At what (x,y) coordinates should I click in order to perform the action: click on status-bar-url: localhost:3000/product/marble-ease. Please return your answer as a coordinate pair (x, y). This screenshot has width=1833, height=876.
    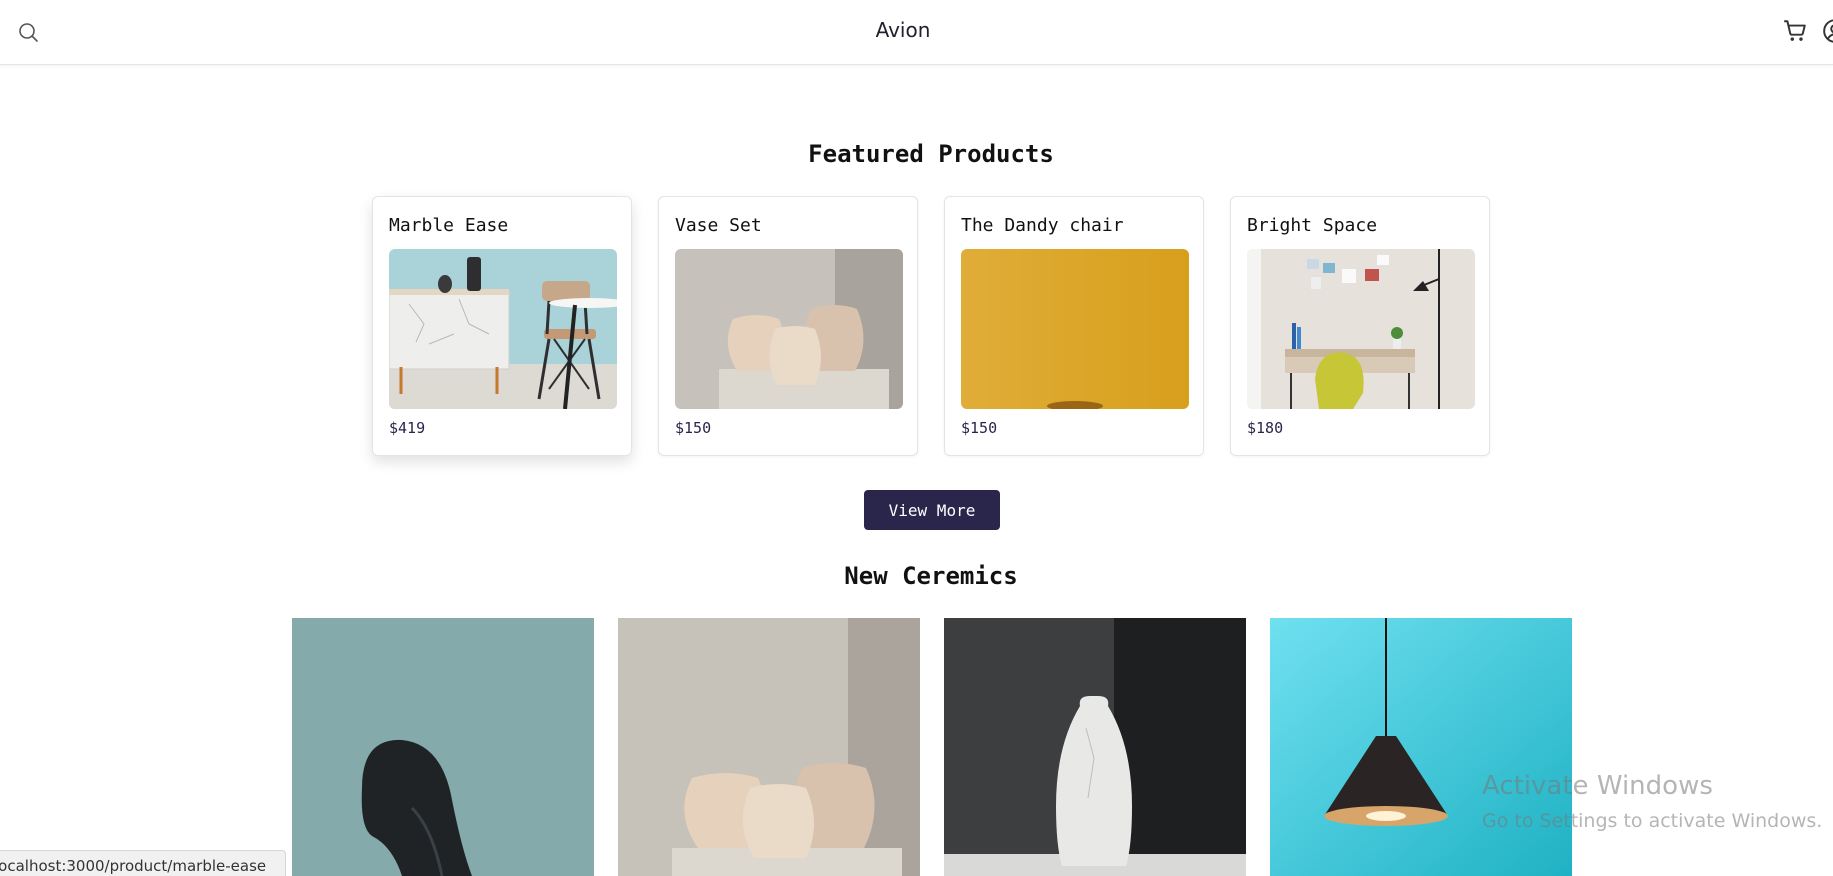
    Looking at the image, I should click on (143, 863).